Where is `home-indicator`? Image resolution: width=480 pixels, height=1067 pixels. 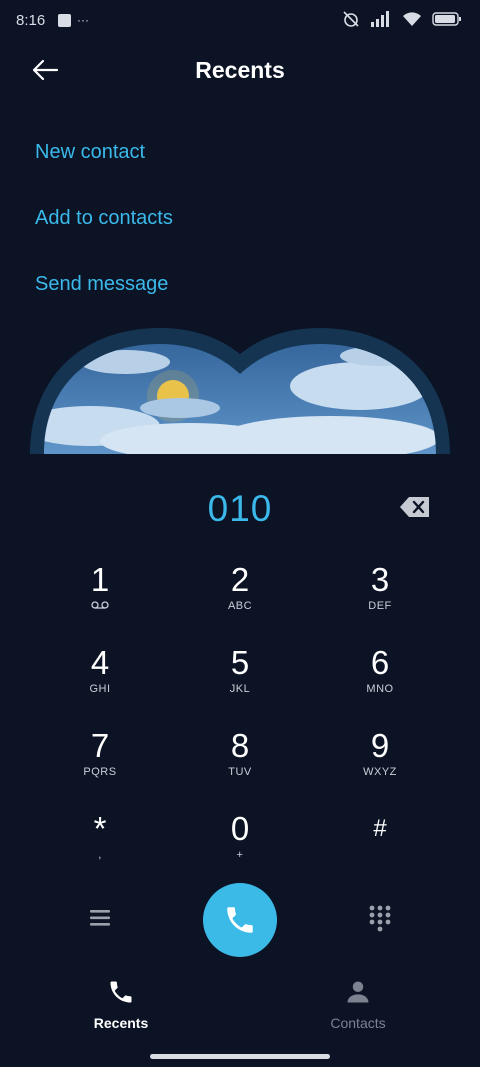 home-indicator is located at coordinates (240, 1056).